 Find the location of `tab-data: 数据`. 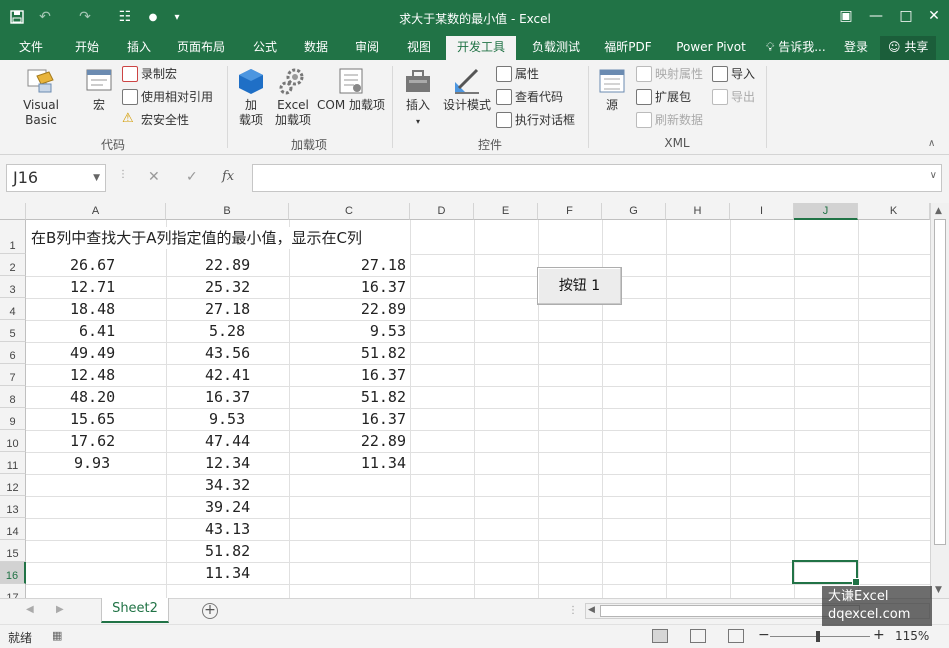

tab-data: 数据 is located at coordinates (316, 48).